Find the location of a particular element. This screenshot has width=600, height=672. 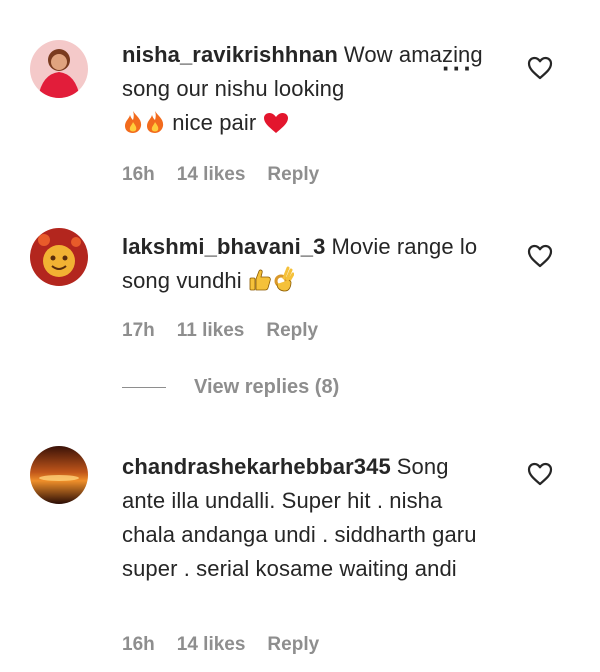

comment-time: 17h is located at coordinates (138, 331).